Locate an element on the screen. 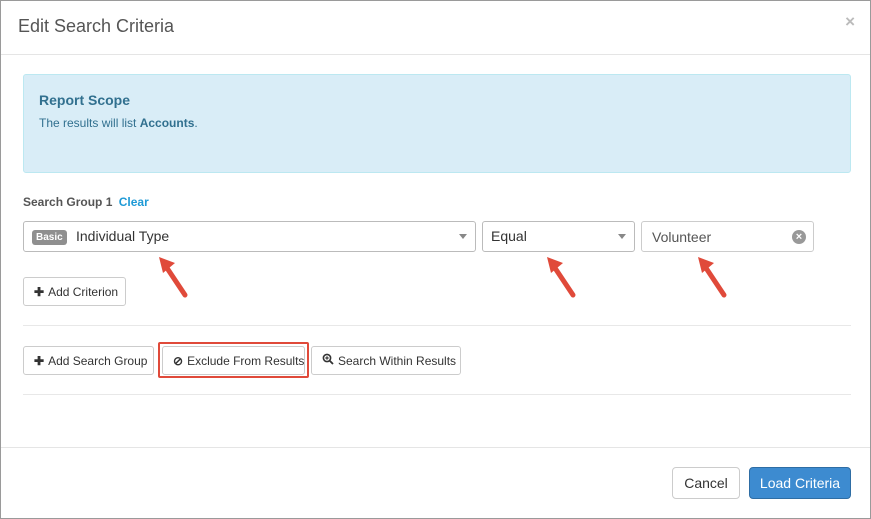 The height and width of the screenshot is (519, 871). clear-group-link: Clear is located at coordinates (134, 202).